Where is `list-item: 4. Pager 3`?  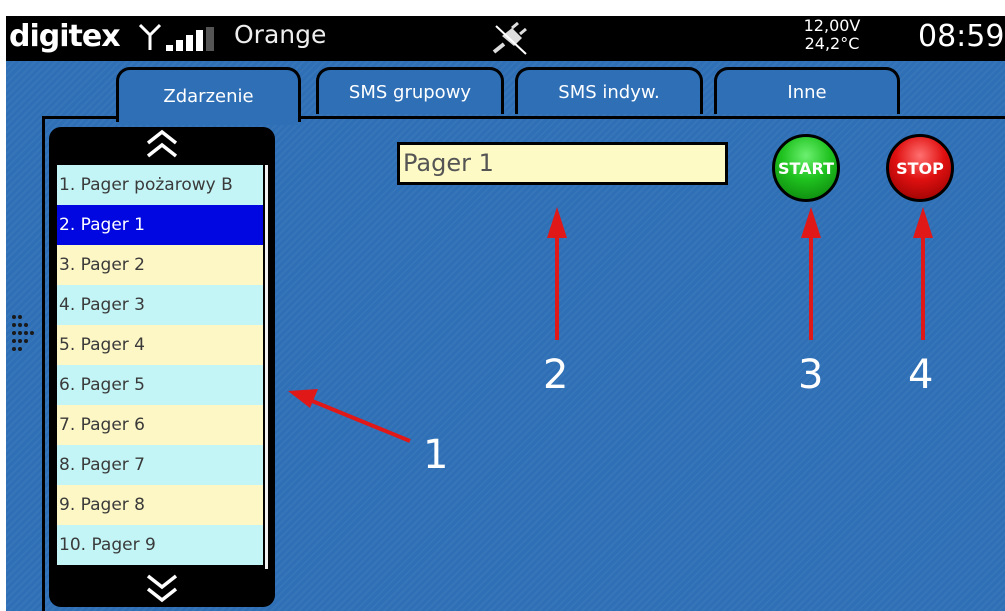
list-item: 4. Pager 3 is located at coordinates (160, 305).